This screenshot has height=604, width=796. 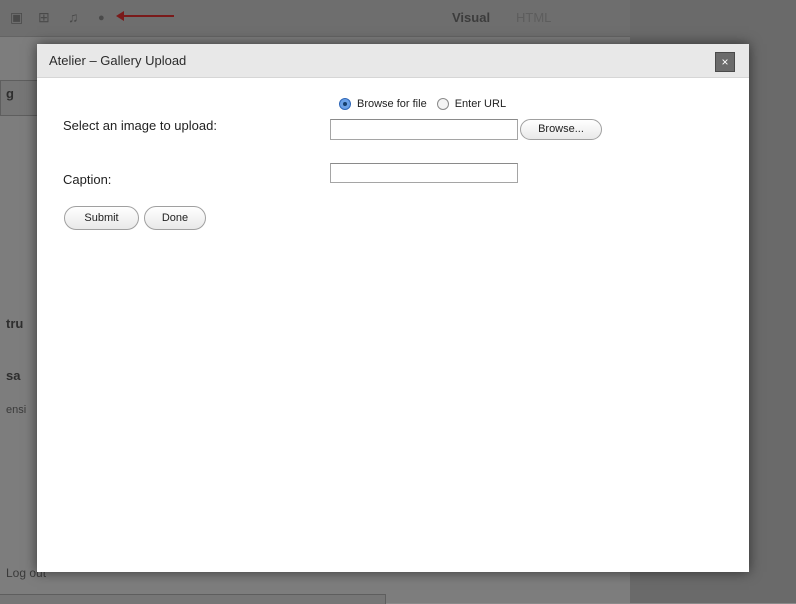 What do you see at coordinates (427, 104) in the screenshot?
I see `source-radio-group: Browse for file Enter URL` at bounding box center [427, 104].